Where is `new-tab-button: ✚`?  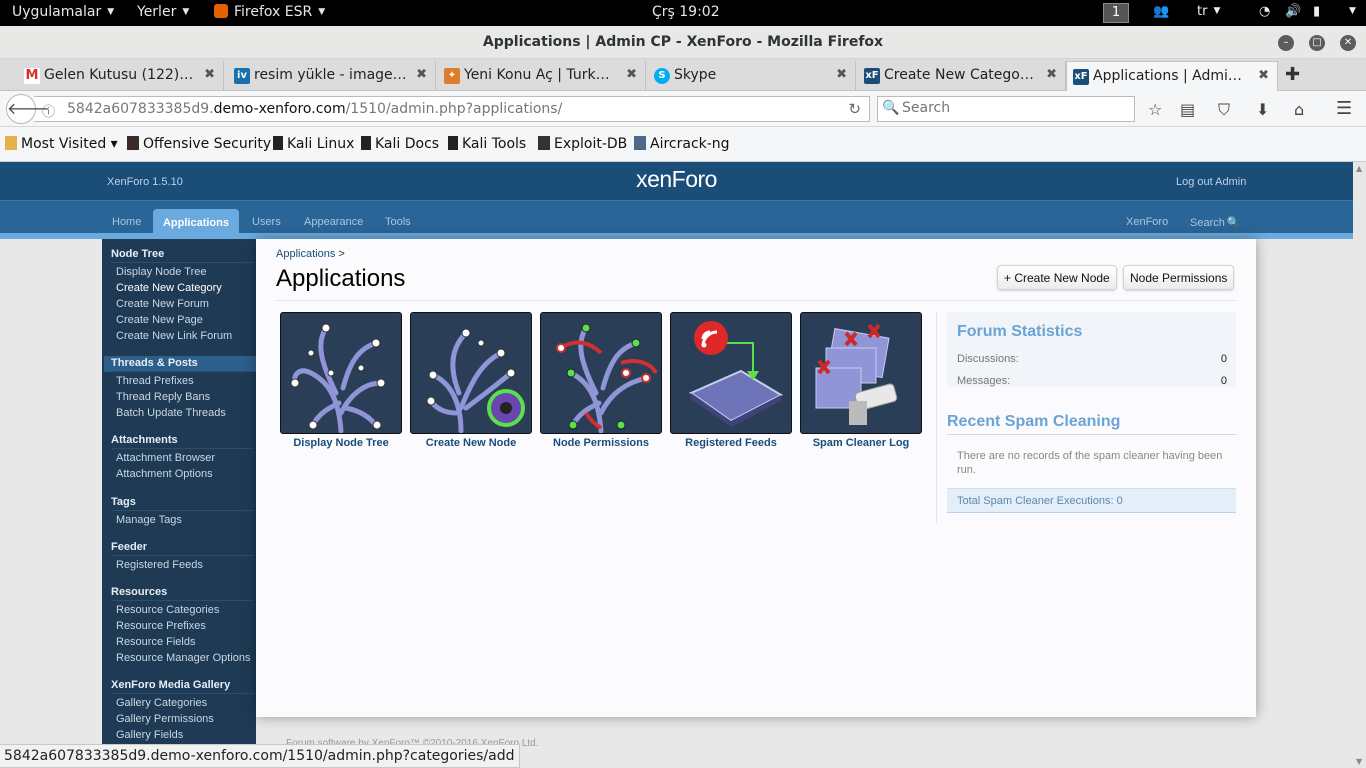 new-tab-button: ✚ is located at coordinates (1292, 74).